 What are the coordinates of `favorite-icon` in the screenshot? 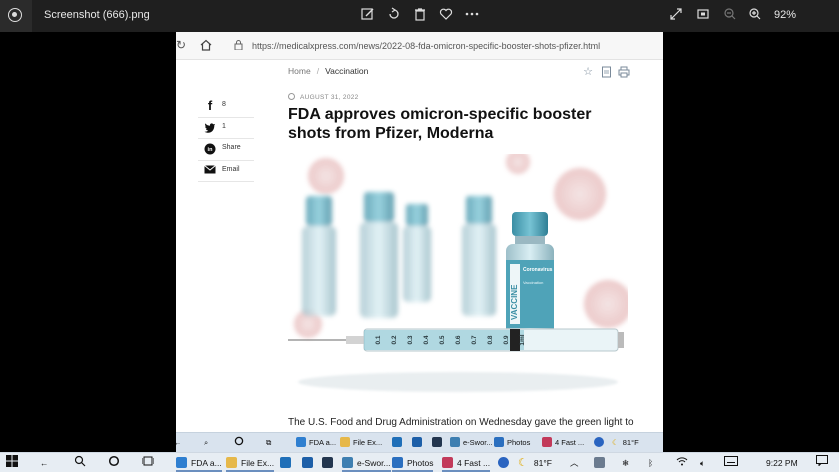 It's located at (446, 16).